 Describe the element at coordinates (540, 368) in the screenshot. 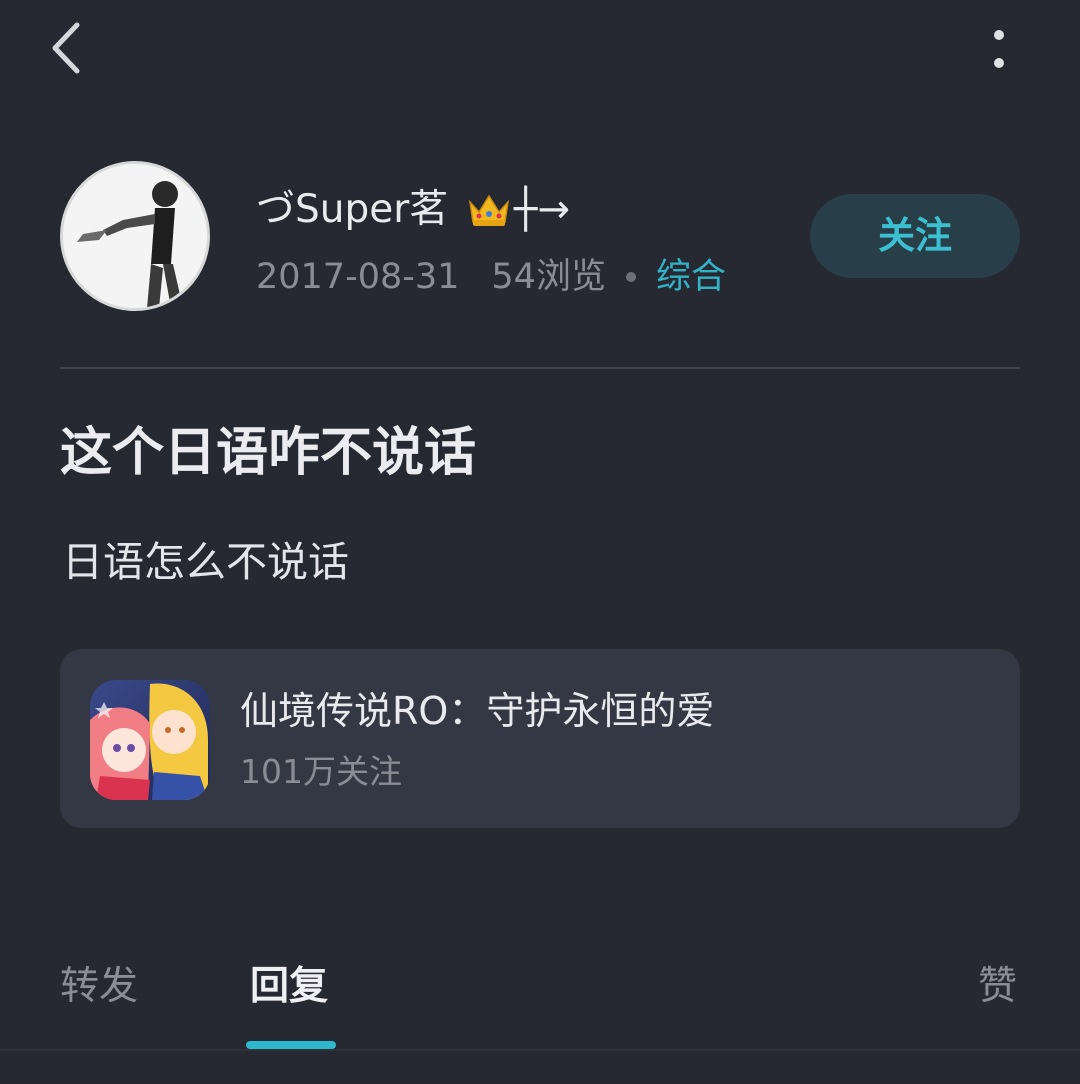

I see `header-divider` at that location.